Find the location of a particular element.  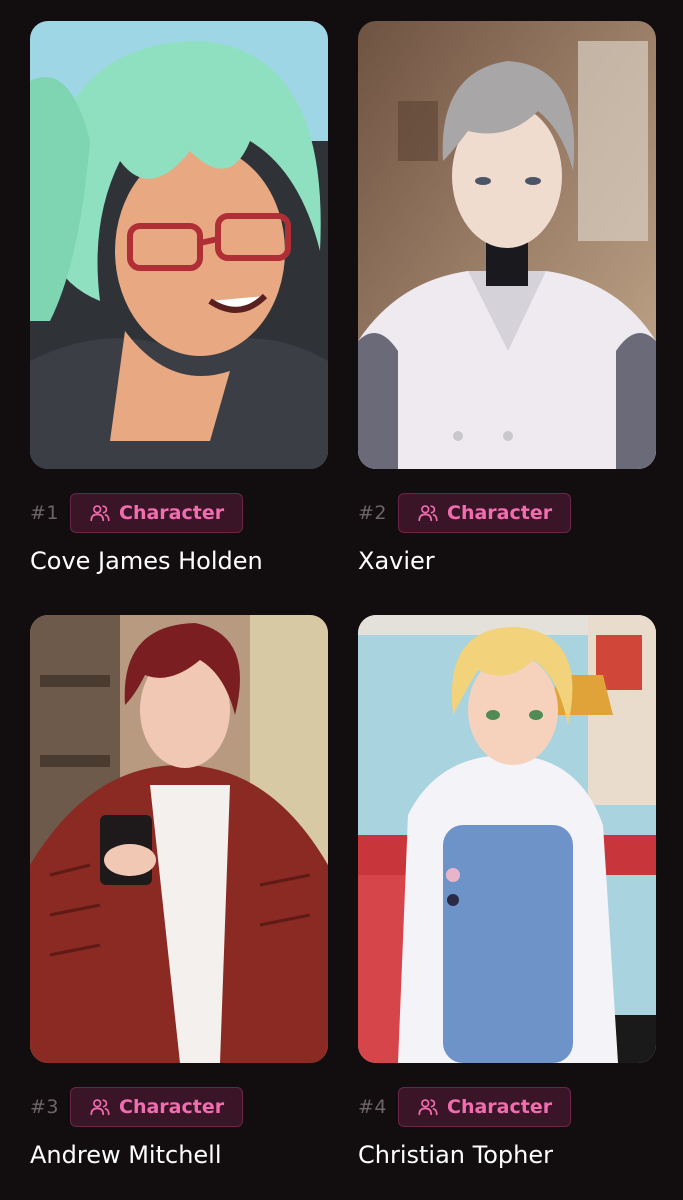

rank-label: #2 is located at coordinates (373, 513).